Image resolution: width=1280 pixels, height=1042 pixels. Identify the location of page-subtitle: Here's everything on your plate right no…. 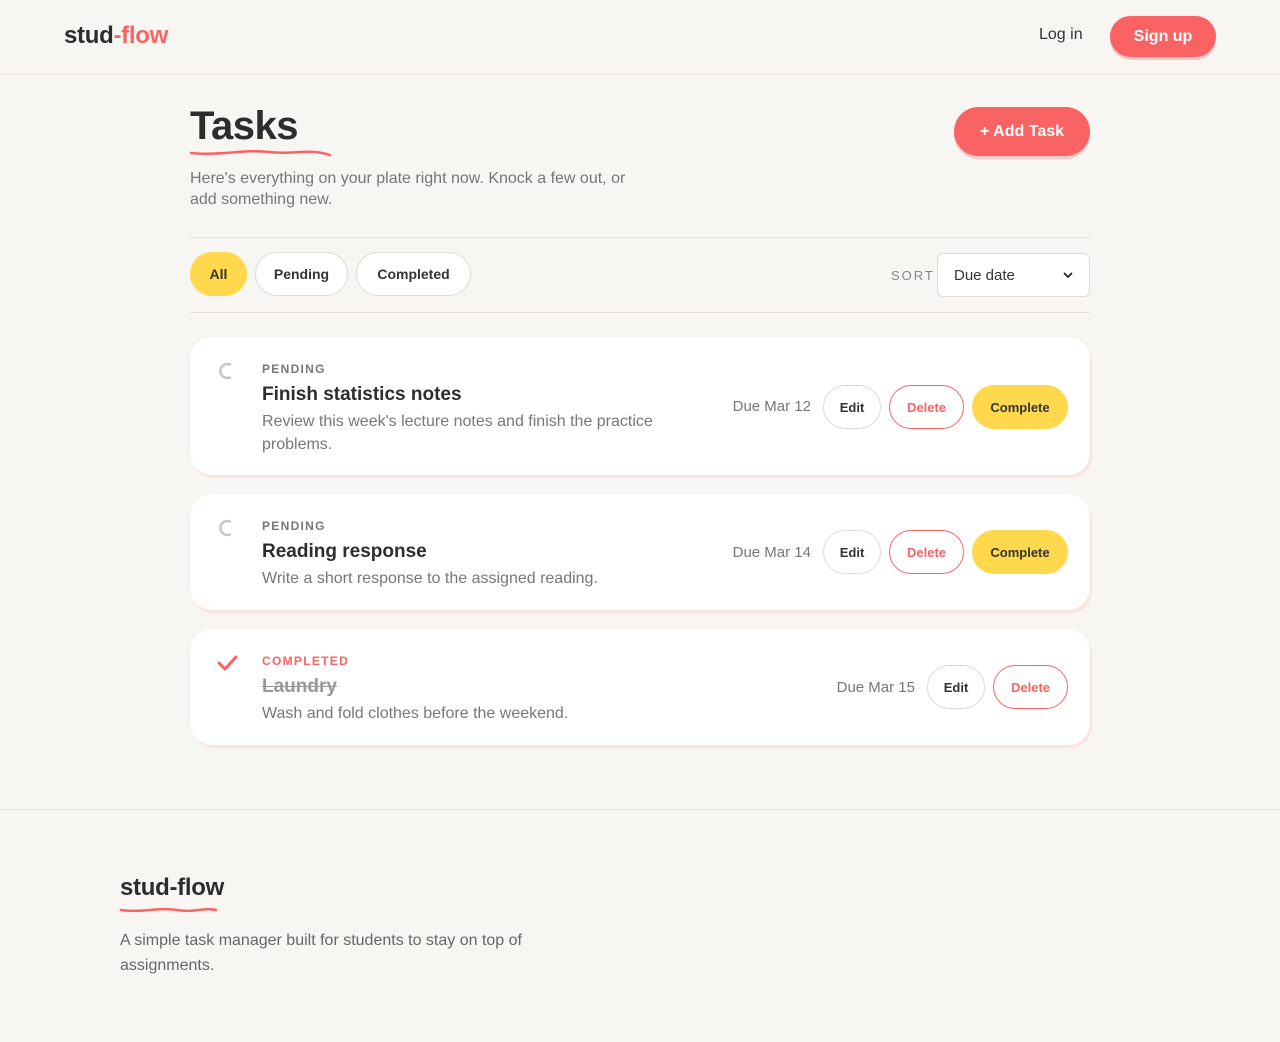
(408, 189).